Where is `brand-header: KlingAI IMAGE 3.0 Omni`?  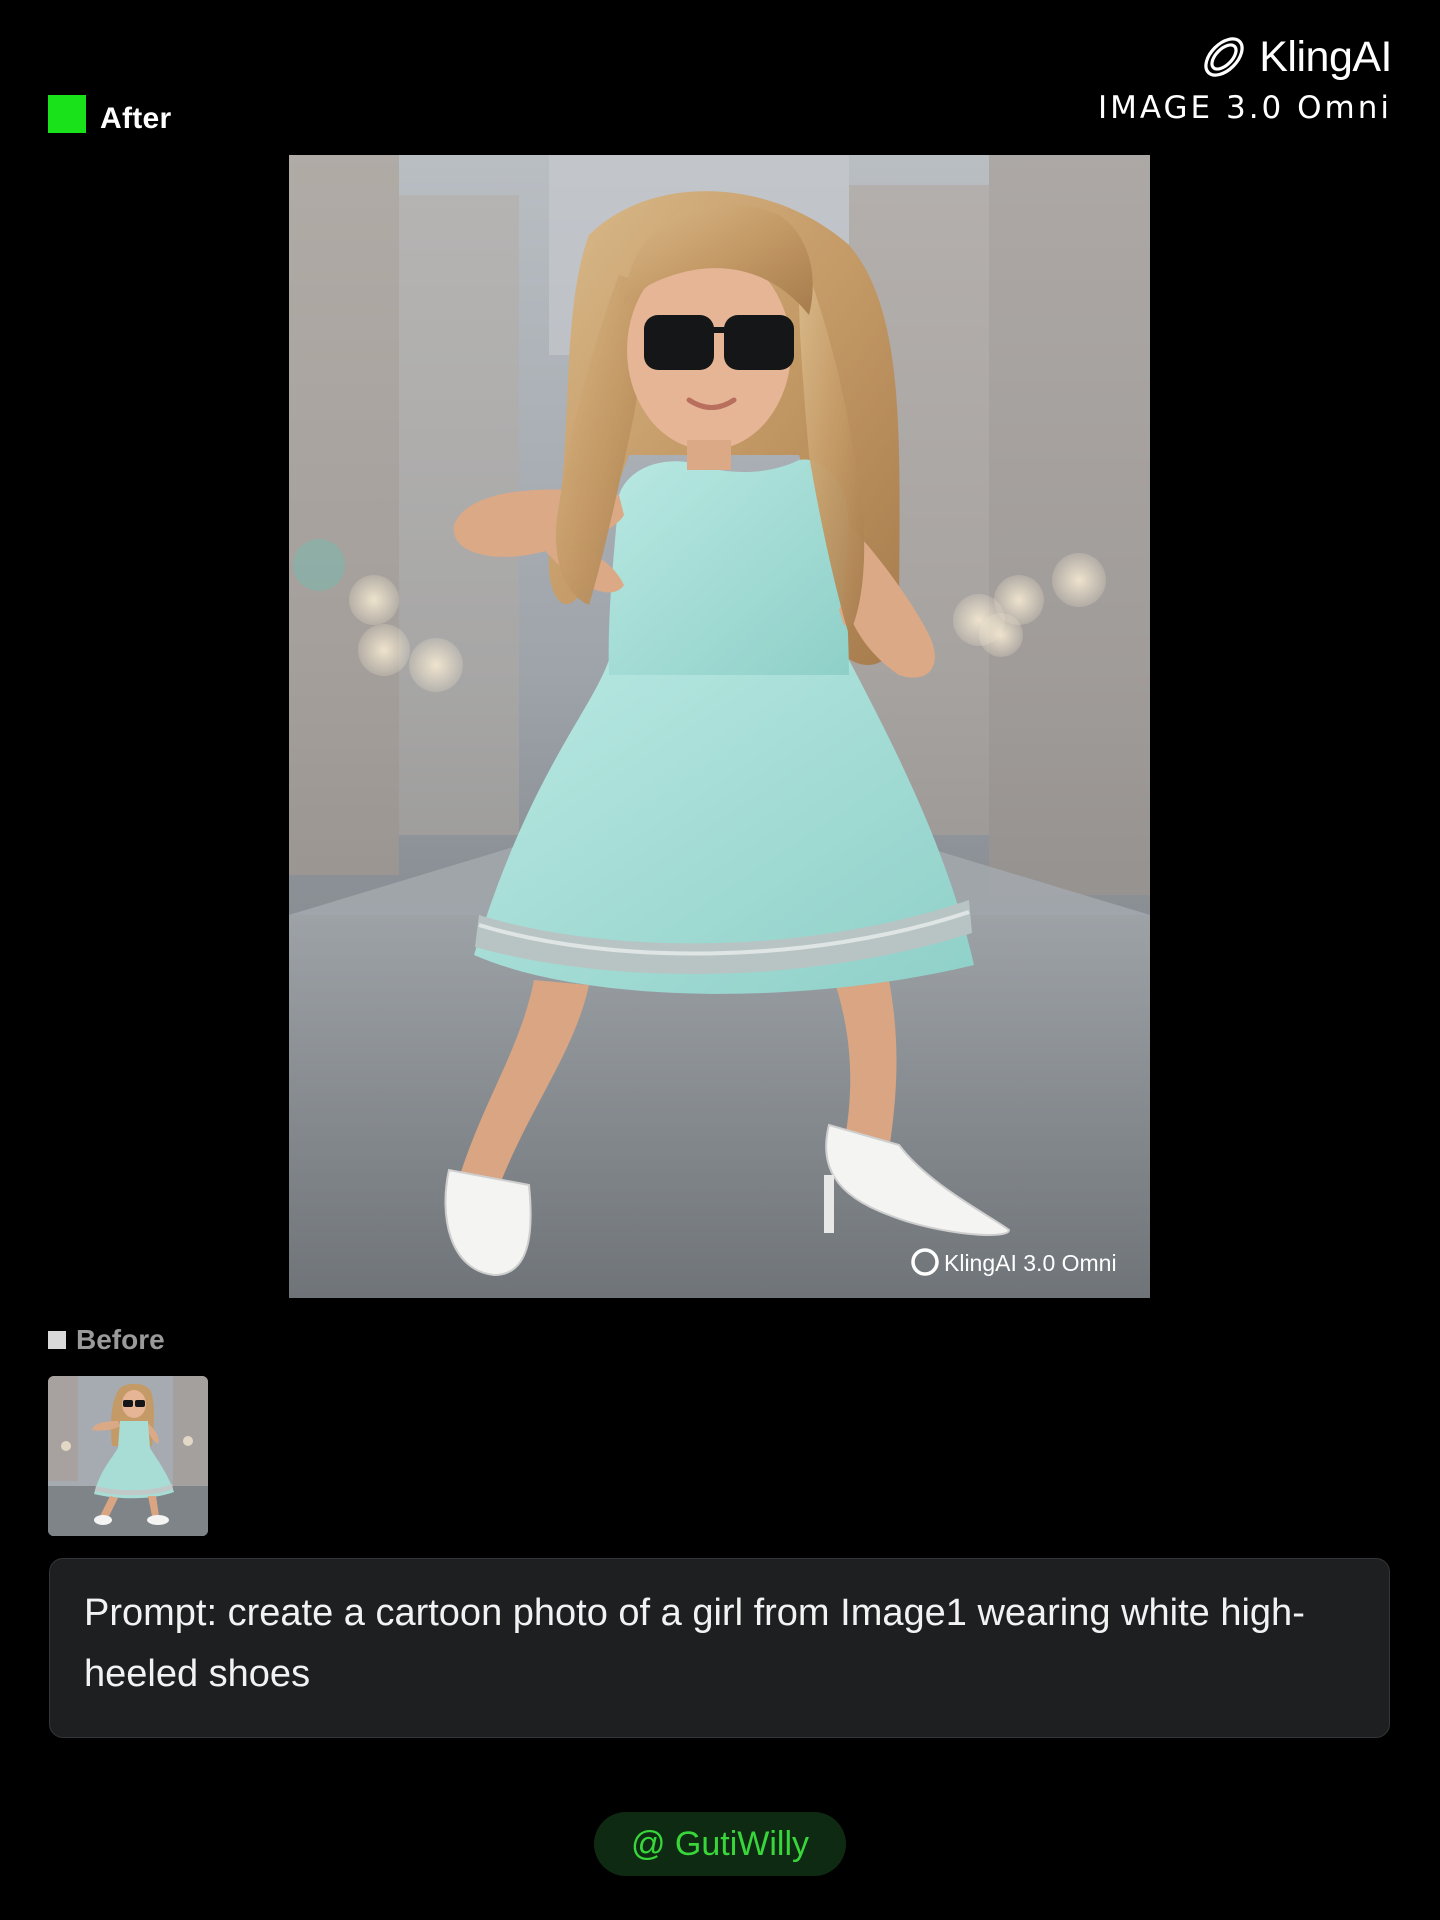 brand-header: KlingAI IMAGE 3.0 Omni is located at coordinates (1245, 78).